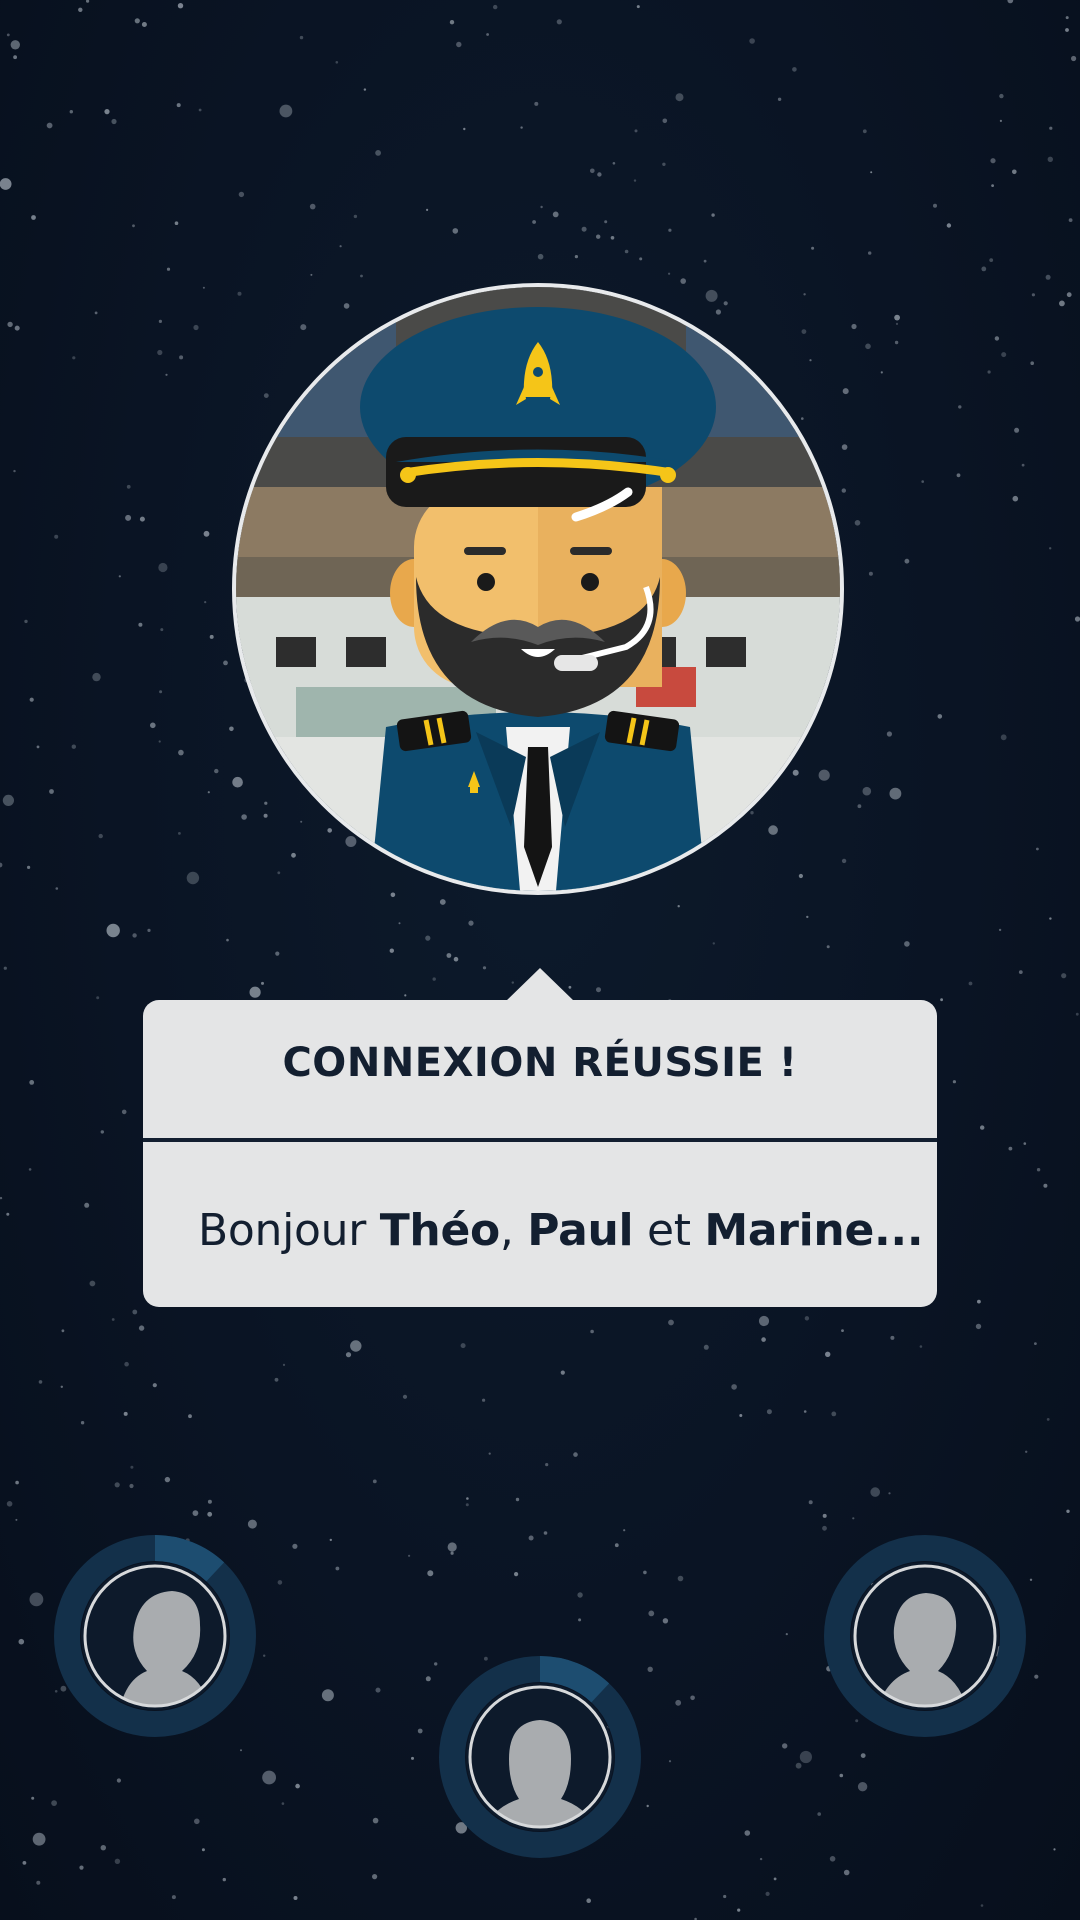 This screenshot has height=1920, width=1080. What do you see at coordinates (282, 1230) in the screenshot?
I see `greeting-text: Bonjour` at bounding box center [282, 1230].